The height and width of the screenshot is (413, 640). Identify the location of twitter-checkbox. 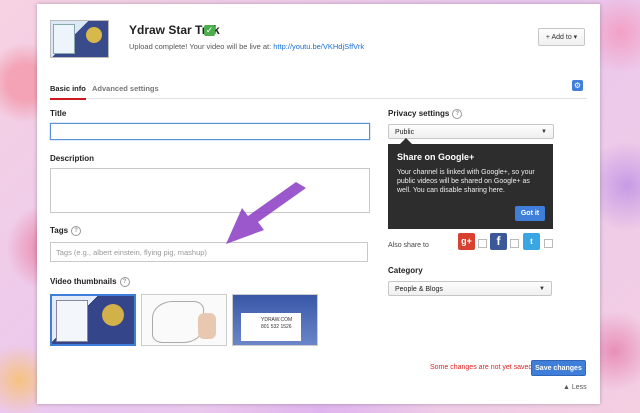
(548, 243).